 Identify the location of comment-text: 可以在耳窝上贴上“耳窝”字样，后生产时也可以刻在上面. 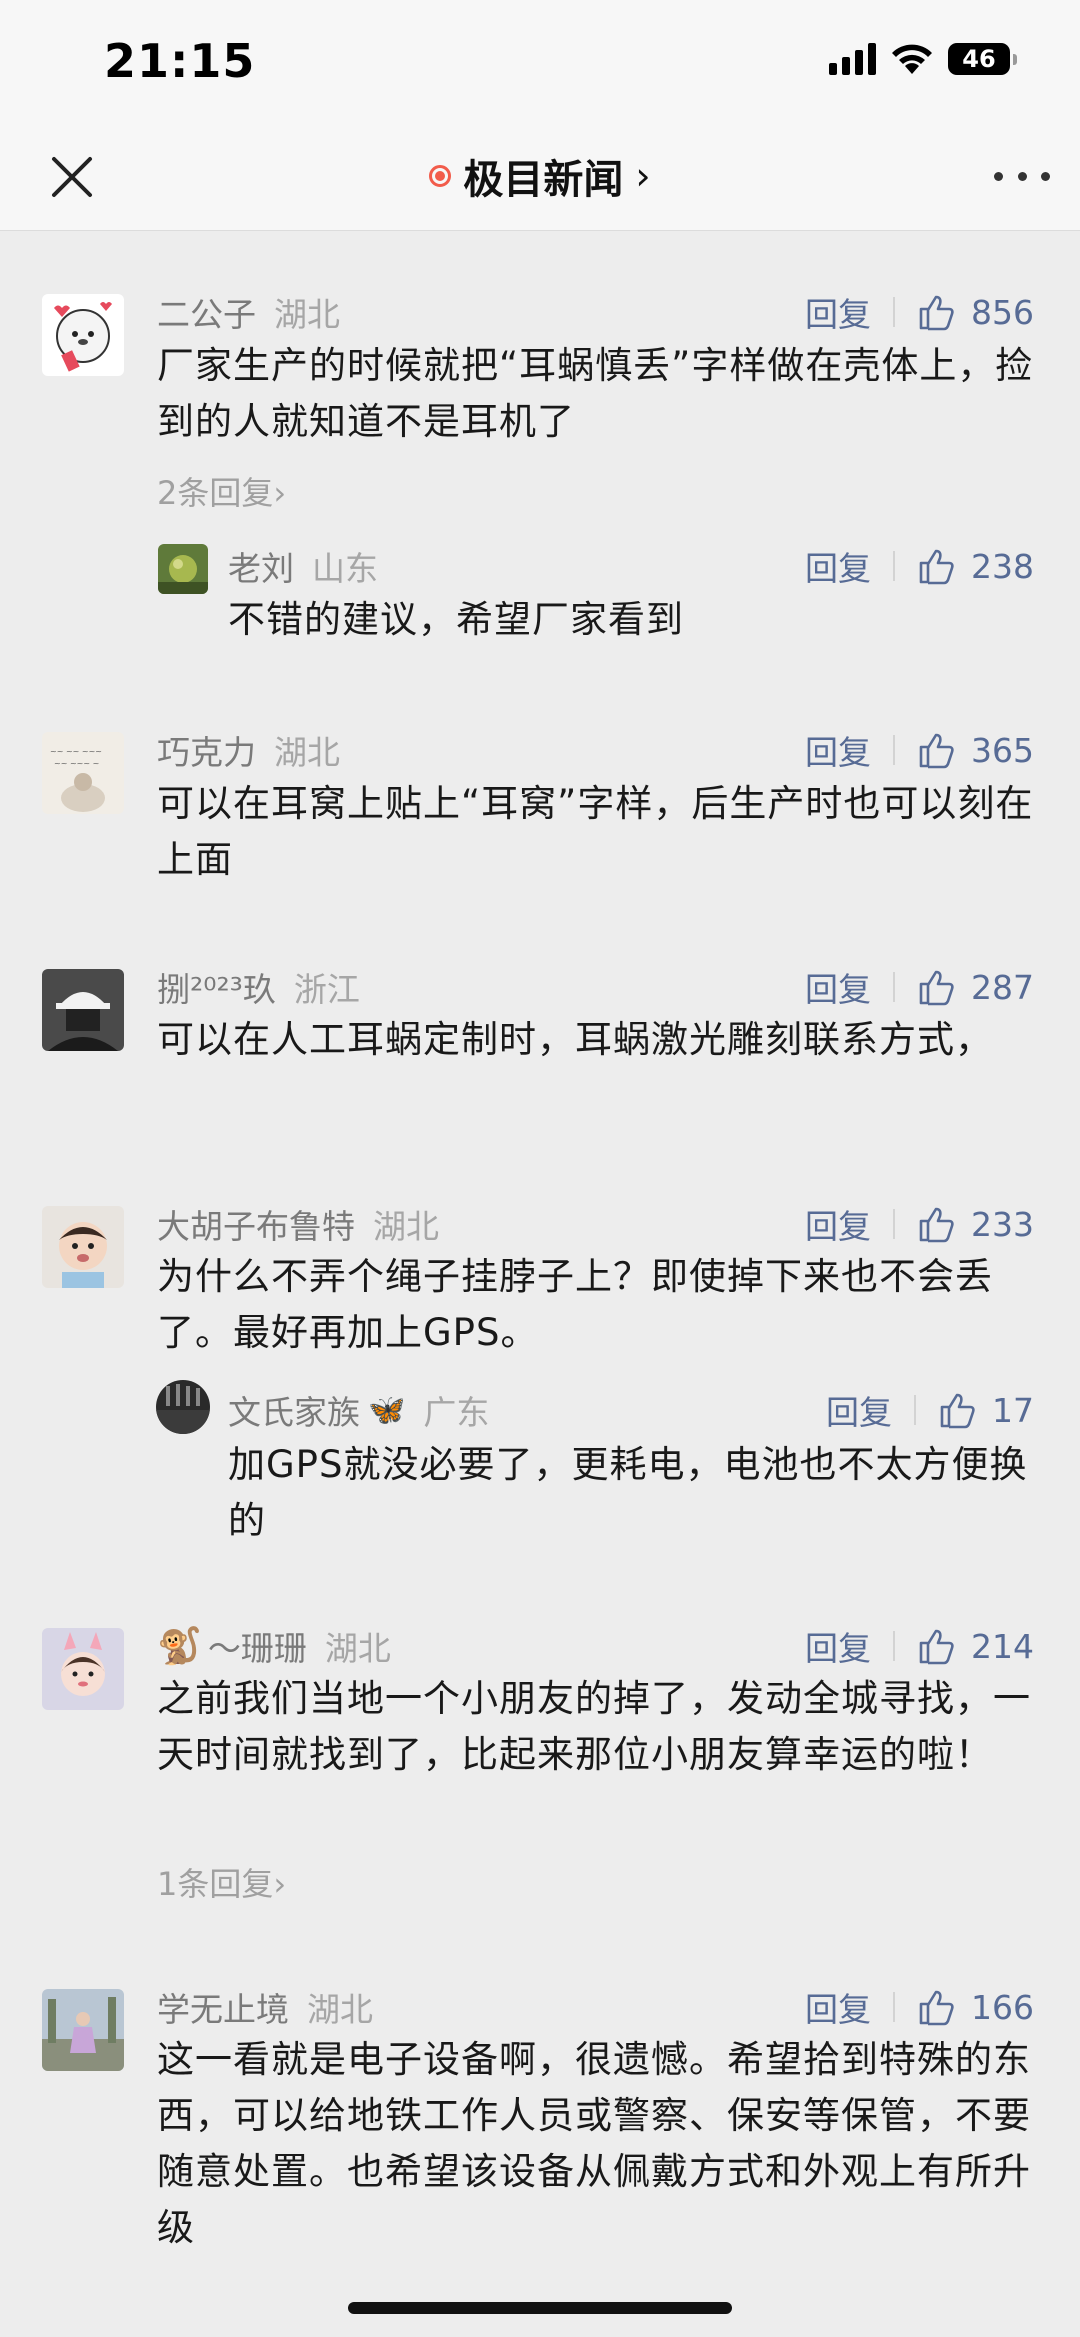
(595, 831).